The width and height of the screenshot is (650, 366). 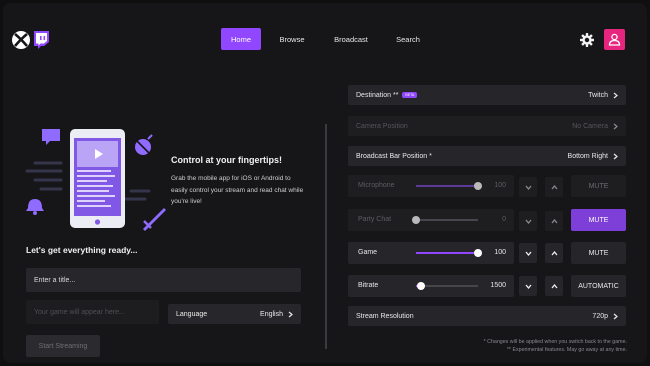 What do you see at coordinates (598, 186) in the screenshot?
I see `microphone-mute-button: MUTE` at bounding box center [598, 186].